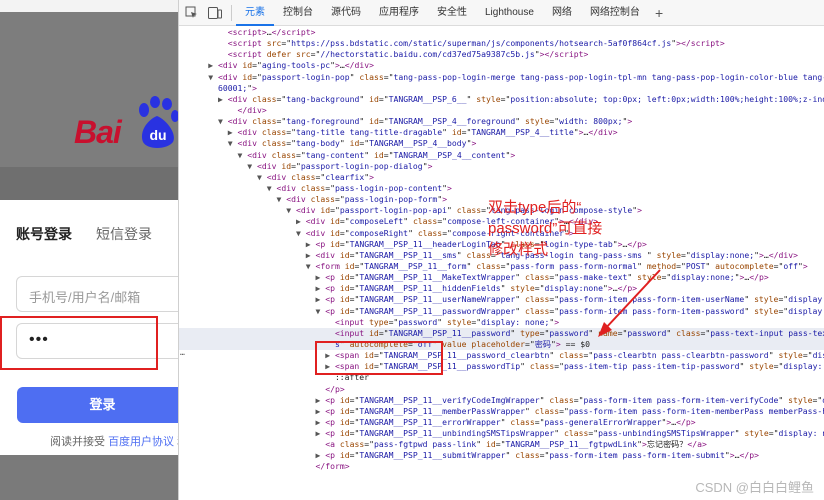 This screenshot has width=824, height=500. What do you see at coordinates (191, 13) in the screenshot?
I see `inspect-element-icon` at bounding box center [191, 13].